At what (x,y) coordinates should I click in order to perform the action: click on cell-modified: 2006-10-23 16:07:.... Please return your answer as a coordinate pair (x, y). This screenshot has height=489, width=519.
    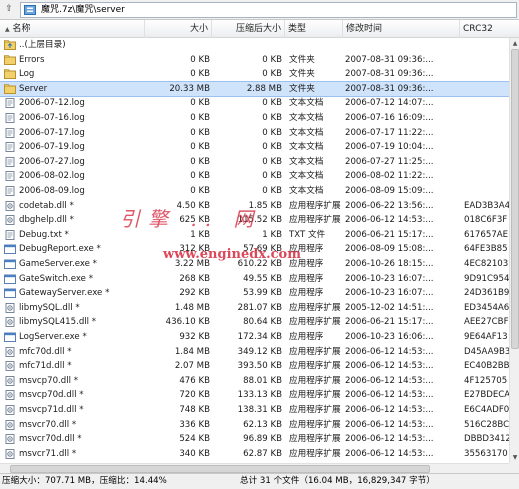
    Looking at the image, I should click on (389, 293).